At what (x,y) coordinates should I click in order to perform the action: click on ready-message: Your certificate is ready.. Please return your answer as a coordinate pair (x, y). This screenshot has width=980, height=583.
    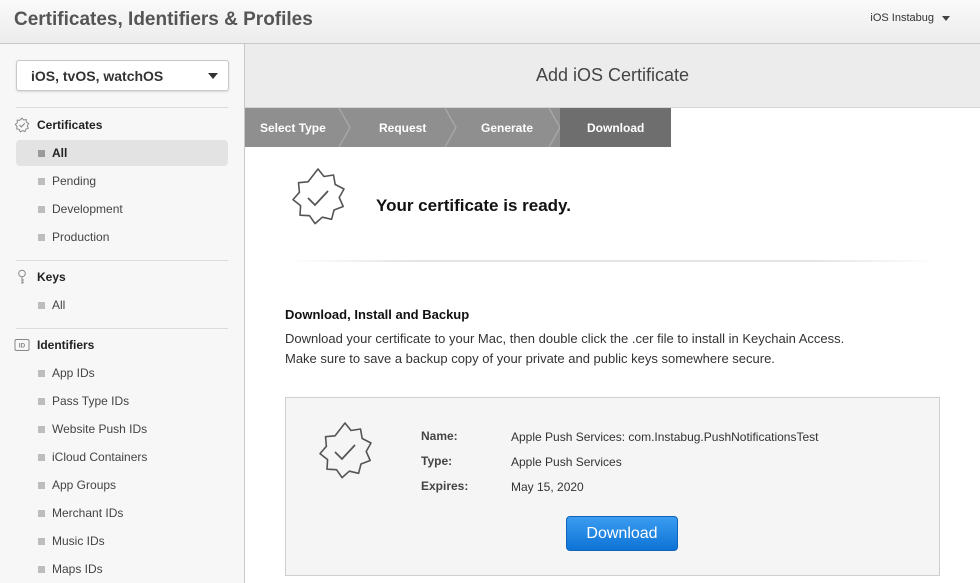
    Looking at the image, I should click on (473, 205).